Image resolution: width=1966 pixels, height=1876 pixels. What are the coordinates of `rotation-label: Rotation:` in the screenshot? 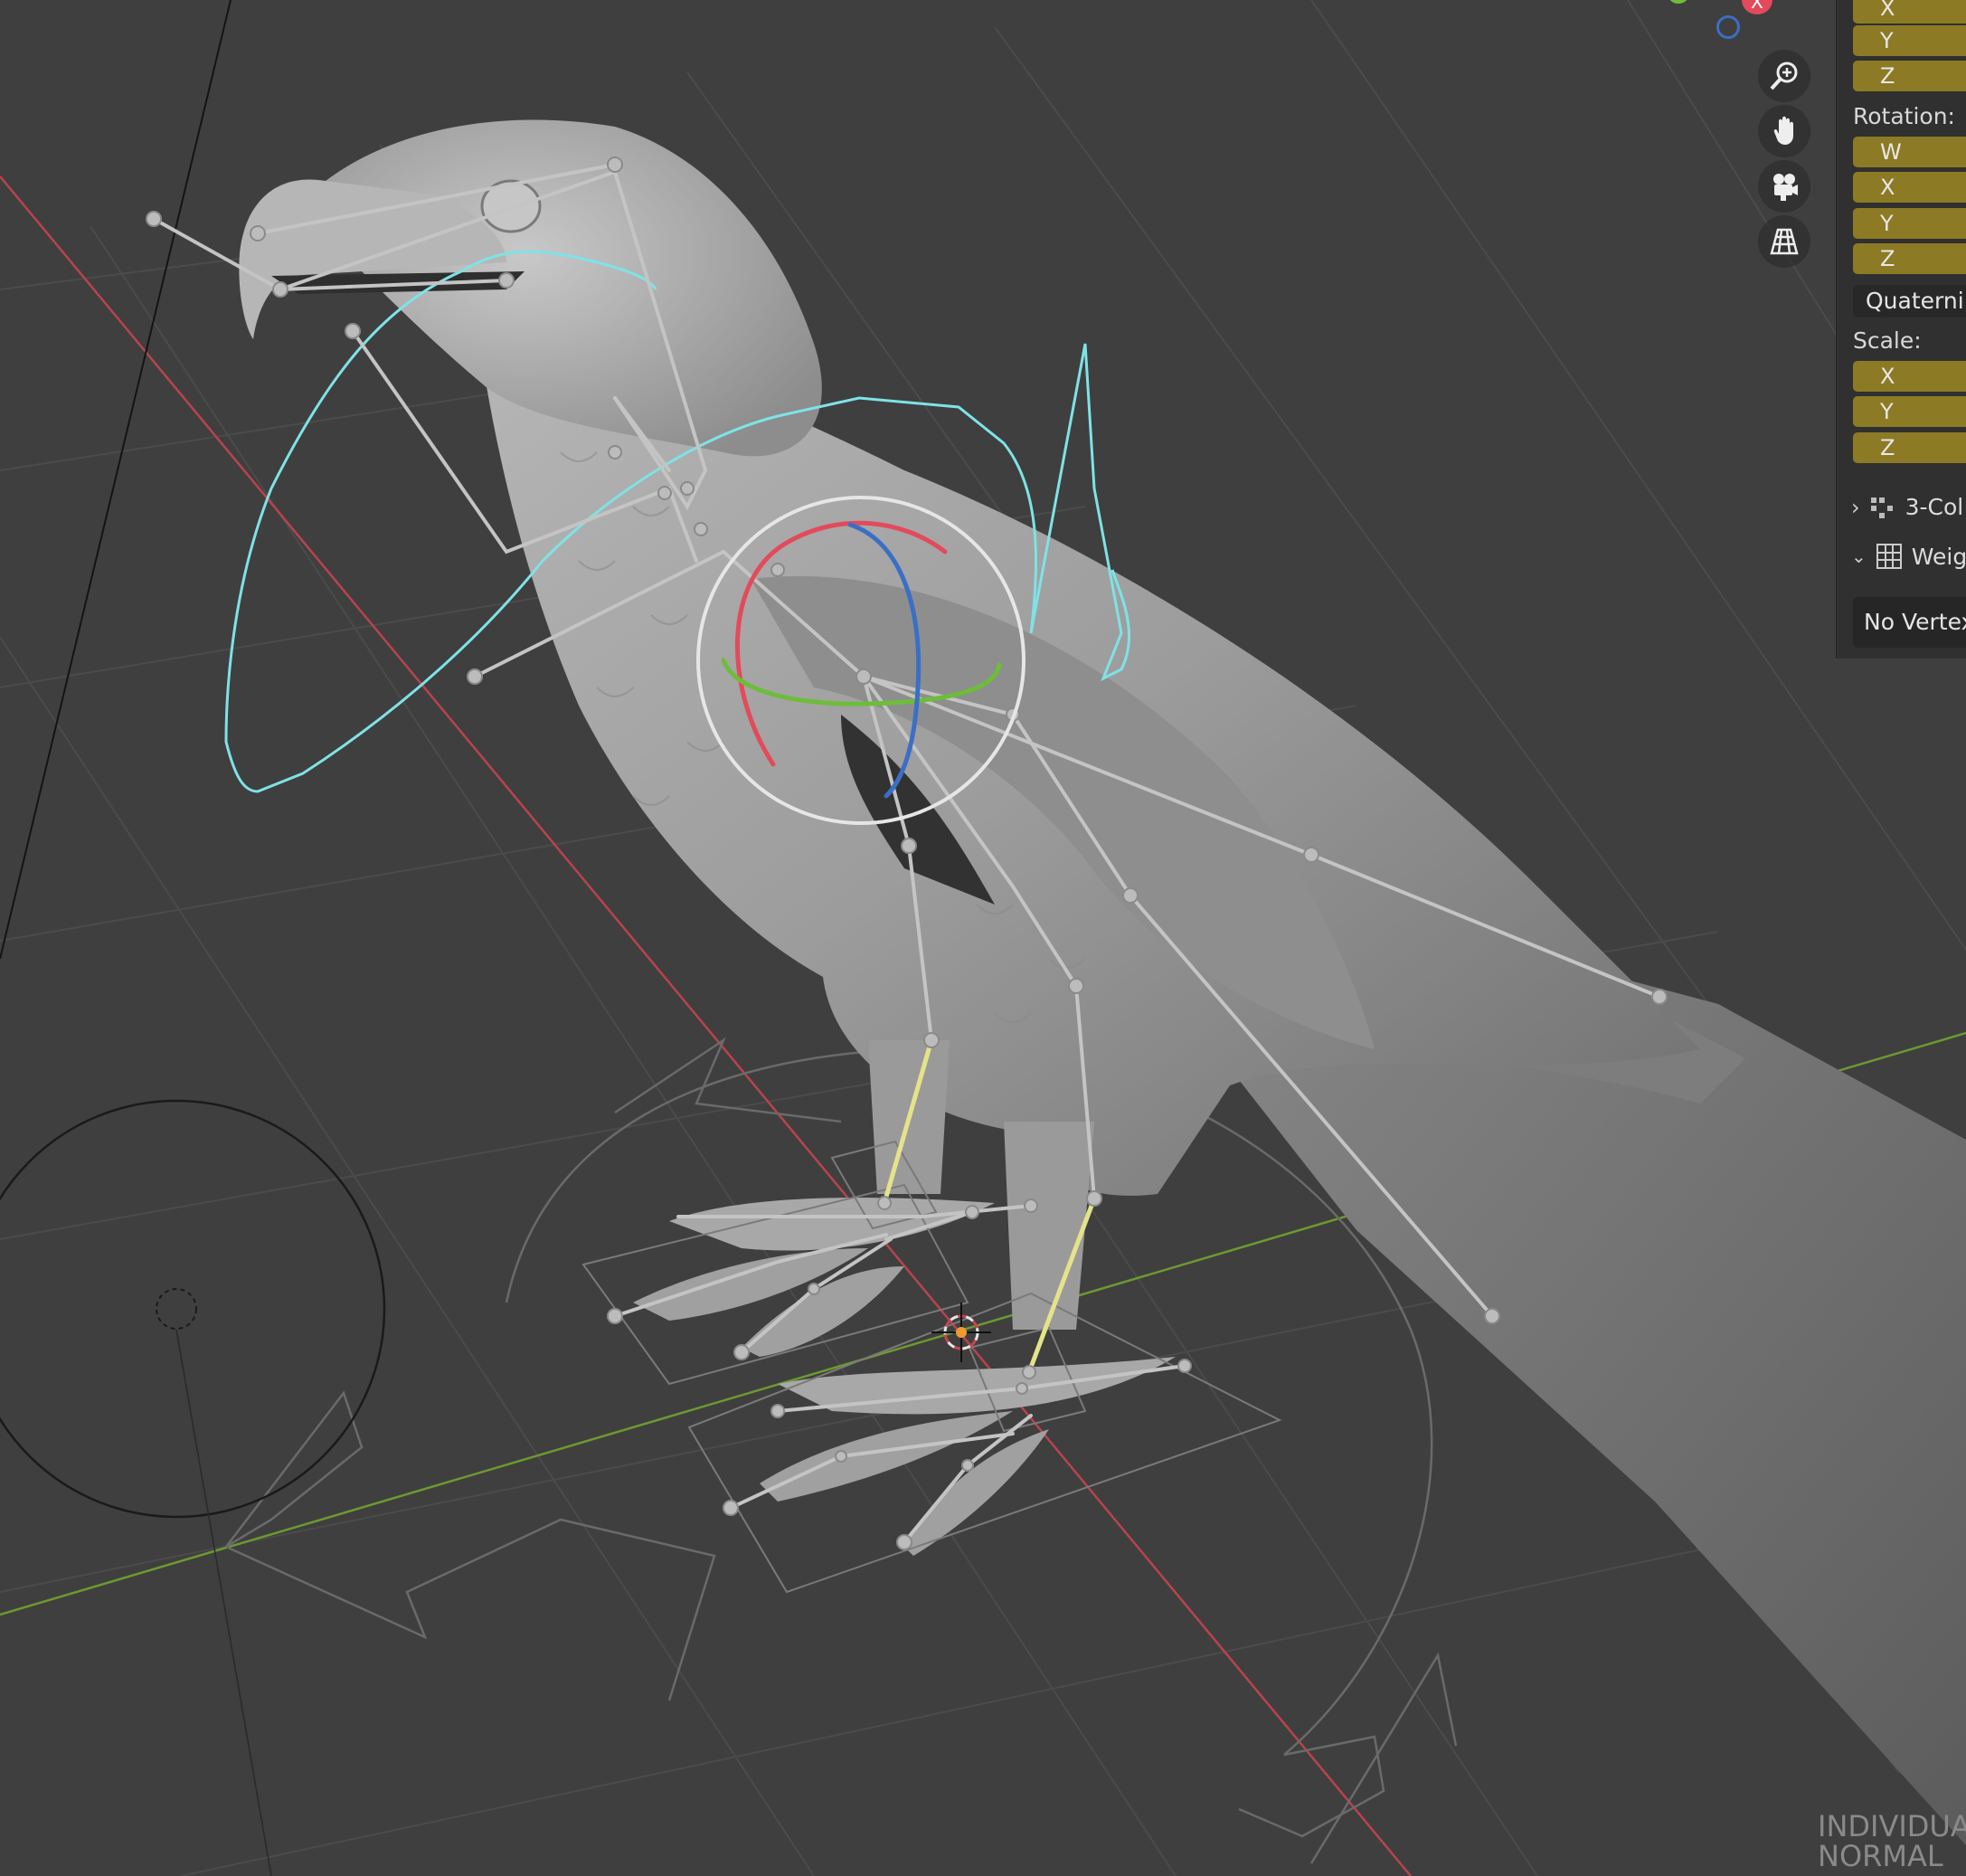 It's located at (1904, 116).